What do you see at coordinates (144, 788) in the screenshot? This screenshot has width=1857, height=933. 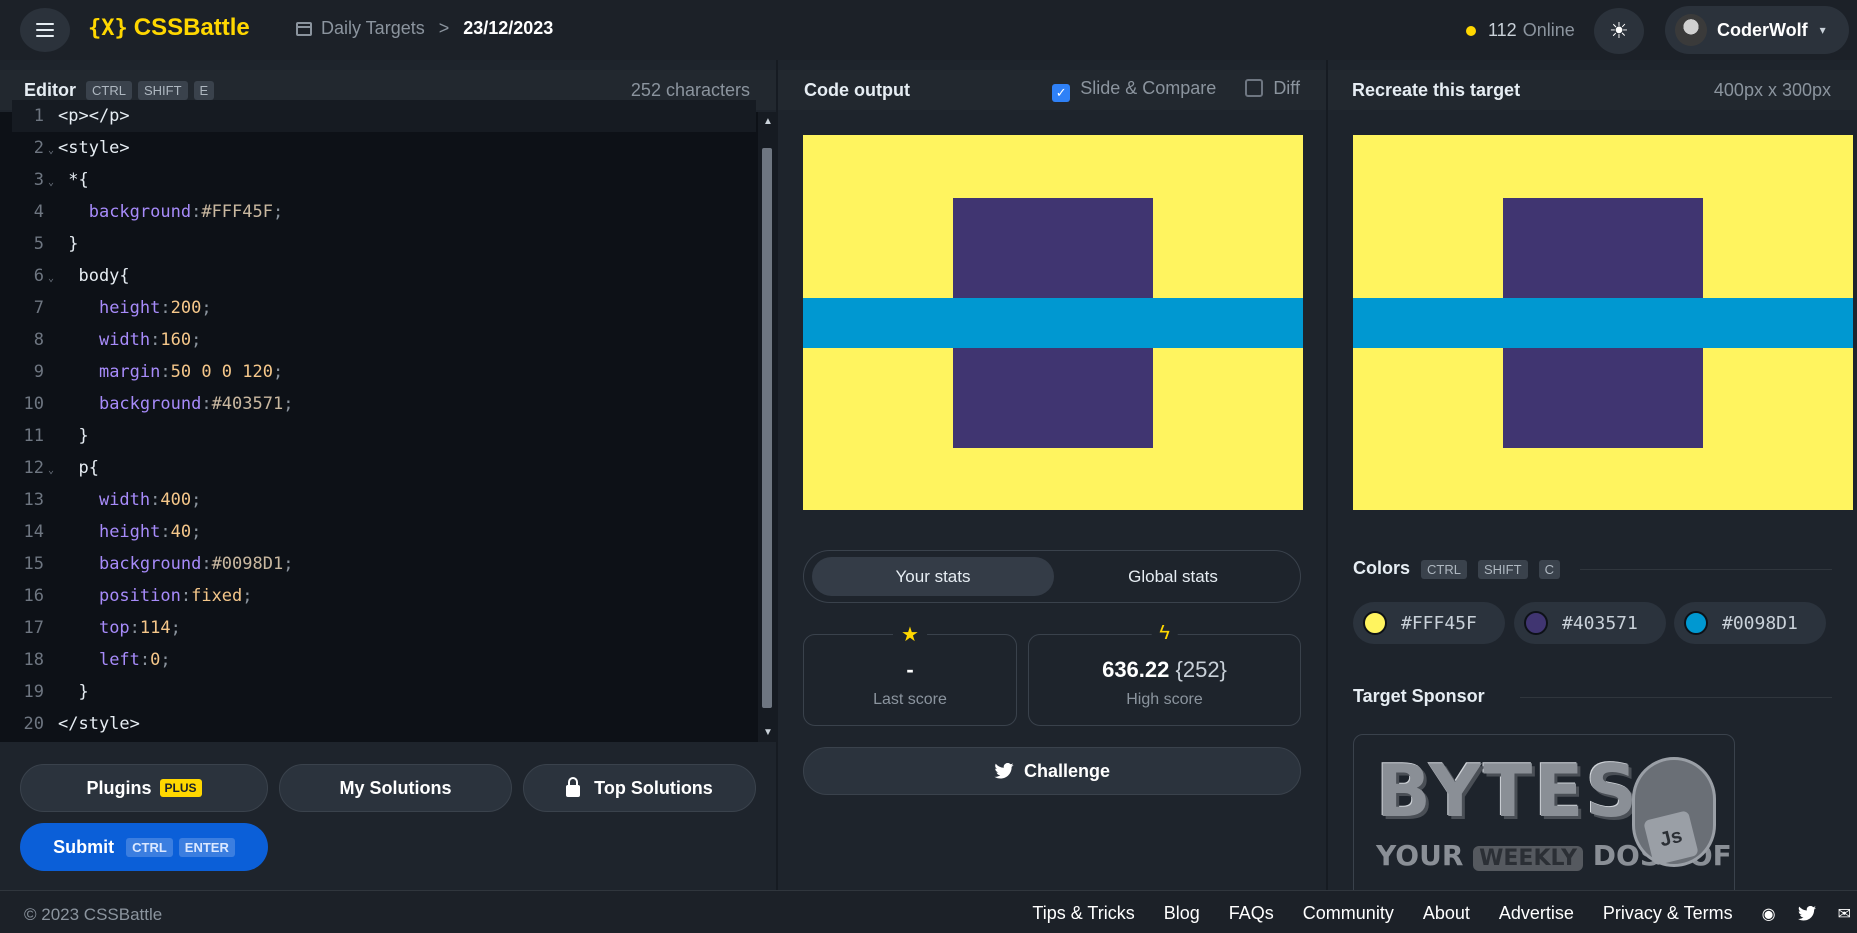 I see `plugins-button: Plugins PLUS` at bounding box center [144, 788].